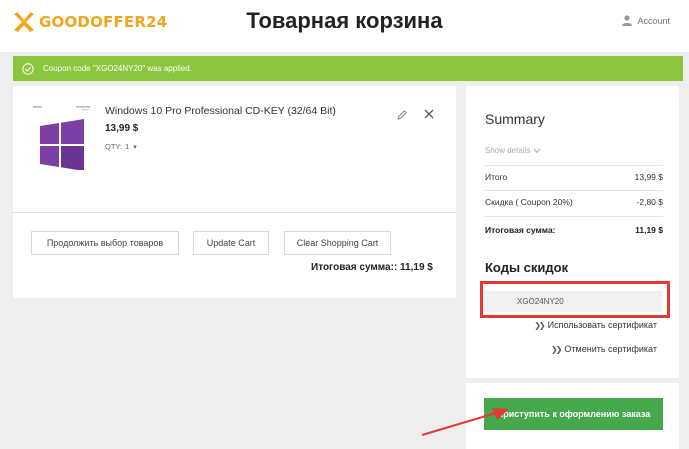 The width and height of the screenshot is (689, 449). What do you see at coordinates (602, 325) in the screenshot?
I see `apply-coupon-label: Использовать сертификат` at bounding box center [602, 325].